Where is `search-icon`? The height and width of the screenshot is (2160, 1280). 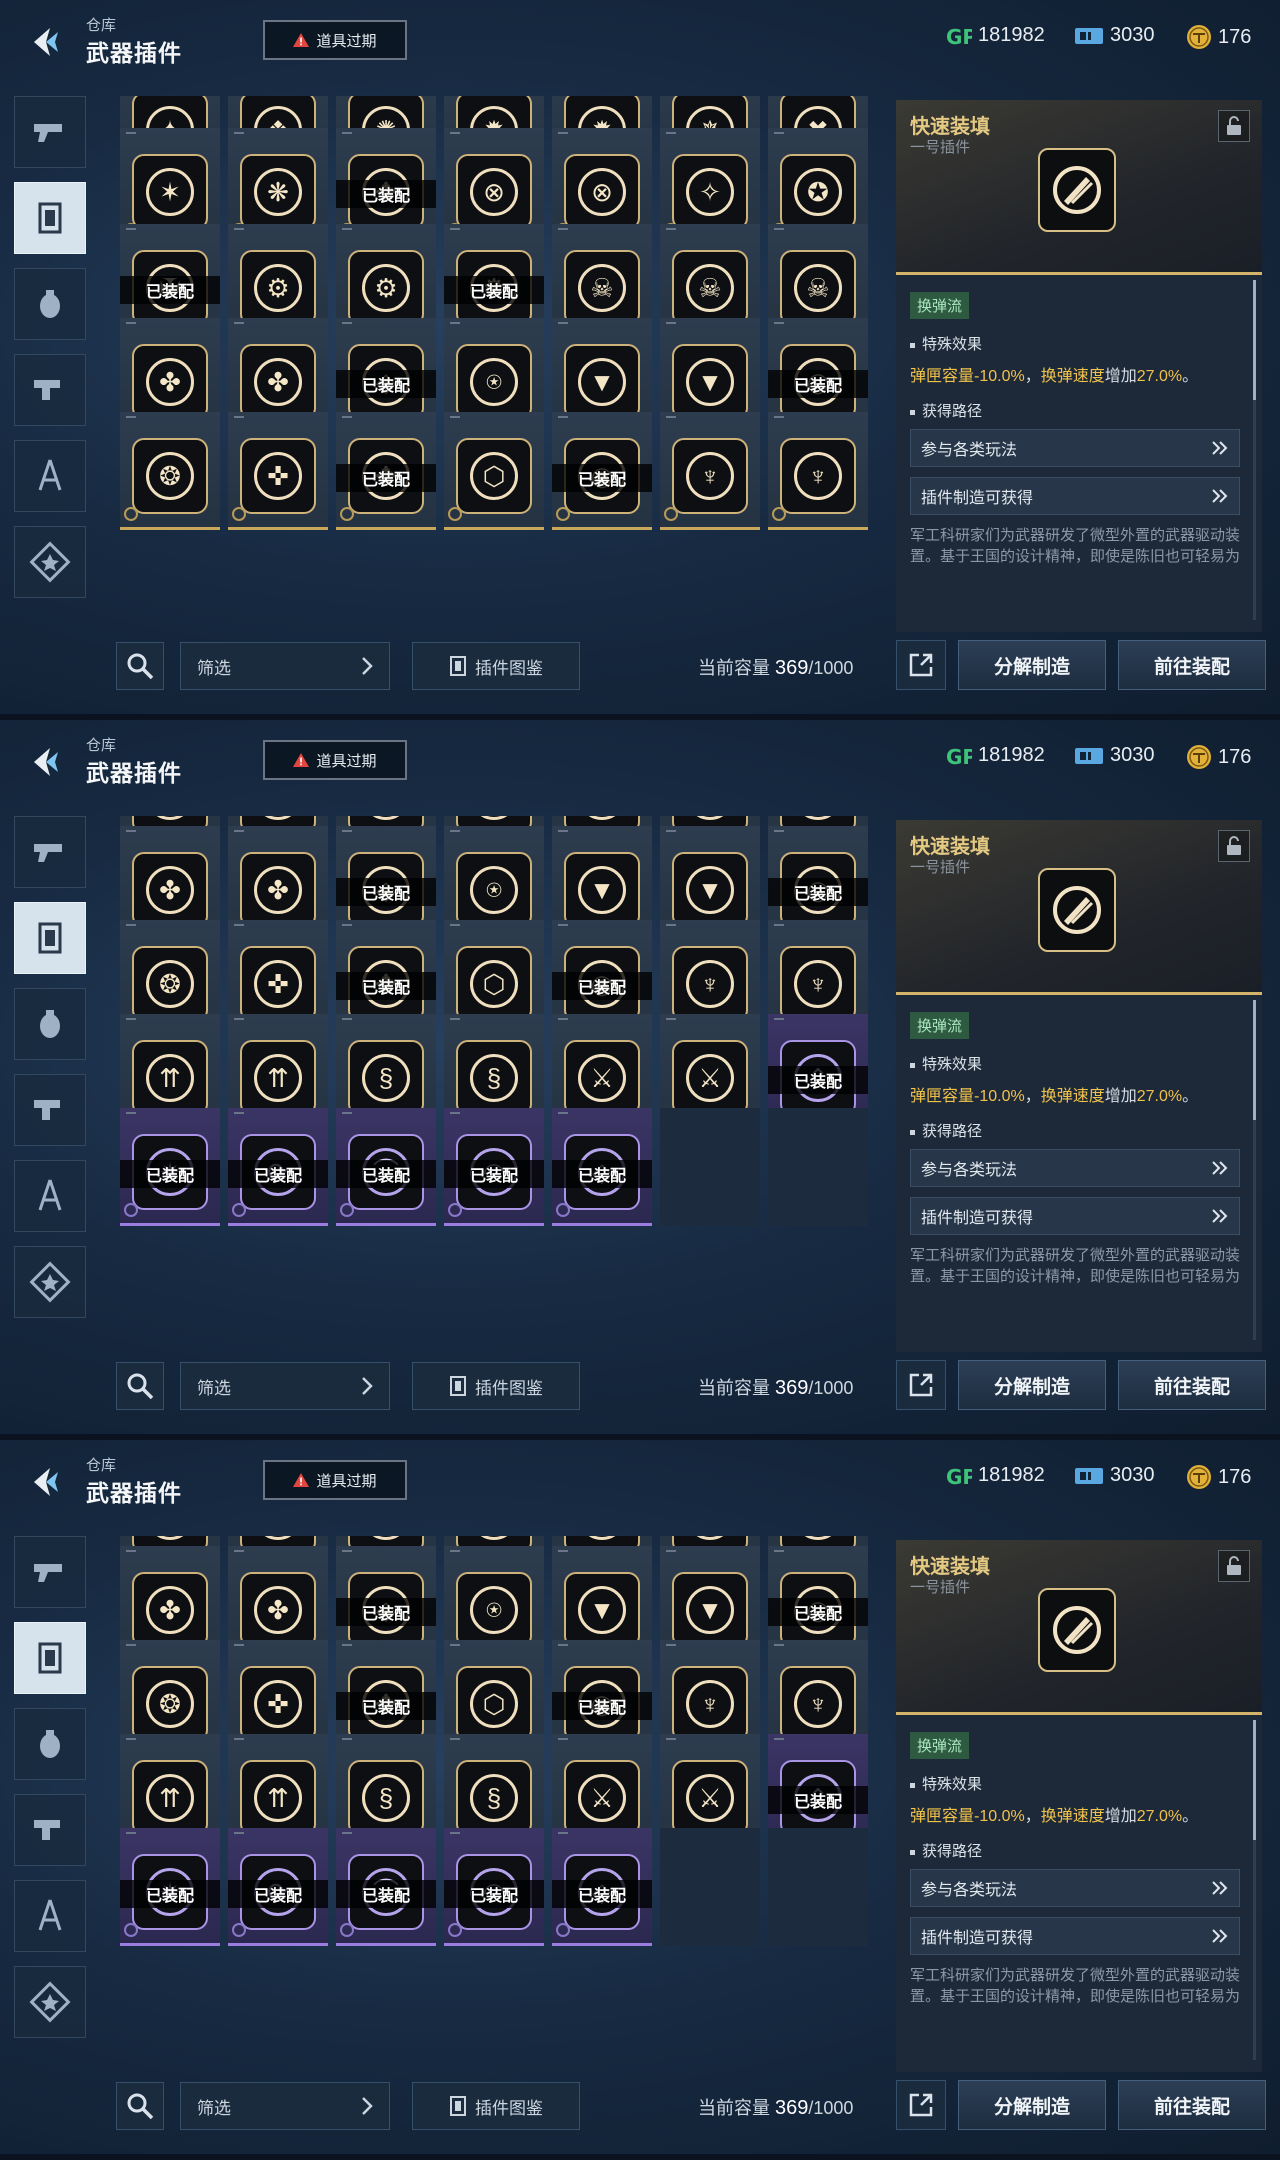 search-icon is located at coordinates (140, 2106).